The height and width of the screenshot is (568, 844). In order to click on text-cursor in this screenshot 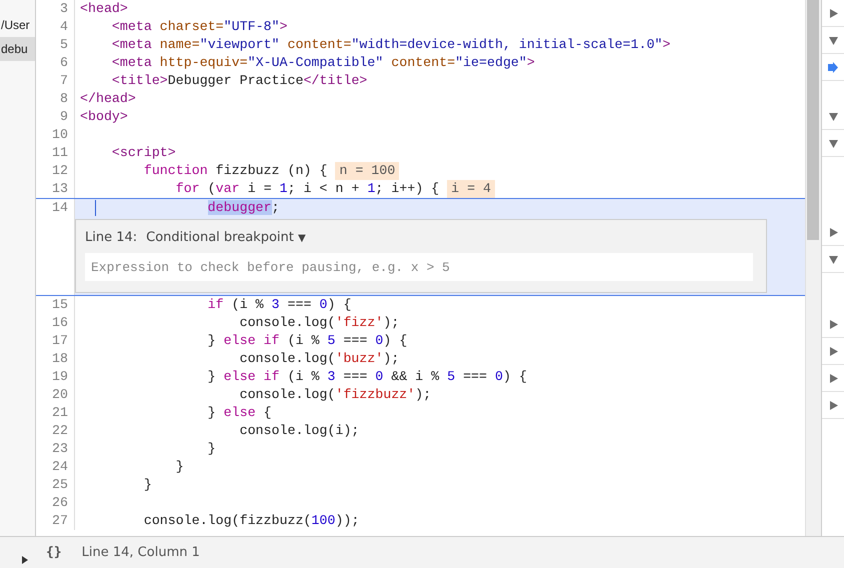, I will do `click(95, 208)`.